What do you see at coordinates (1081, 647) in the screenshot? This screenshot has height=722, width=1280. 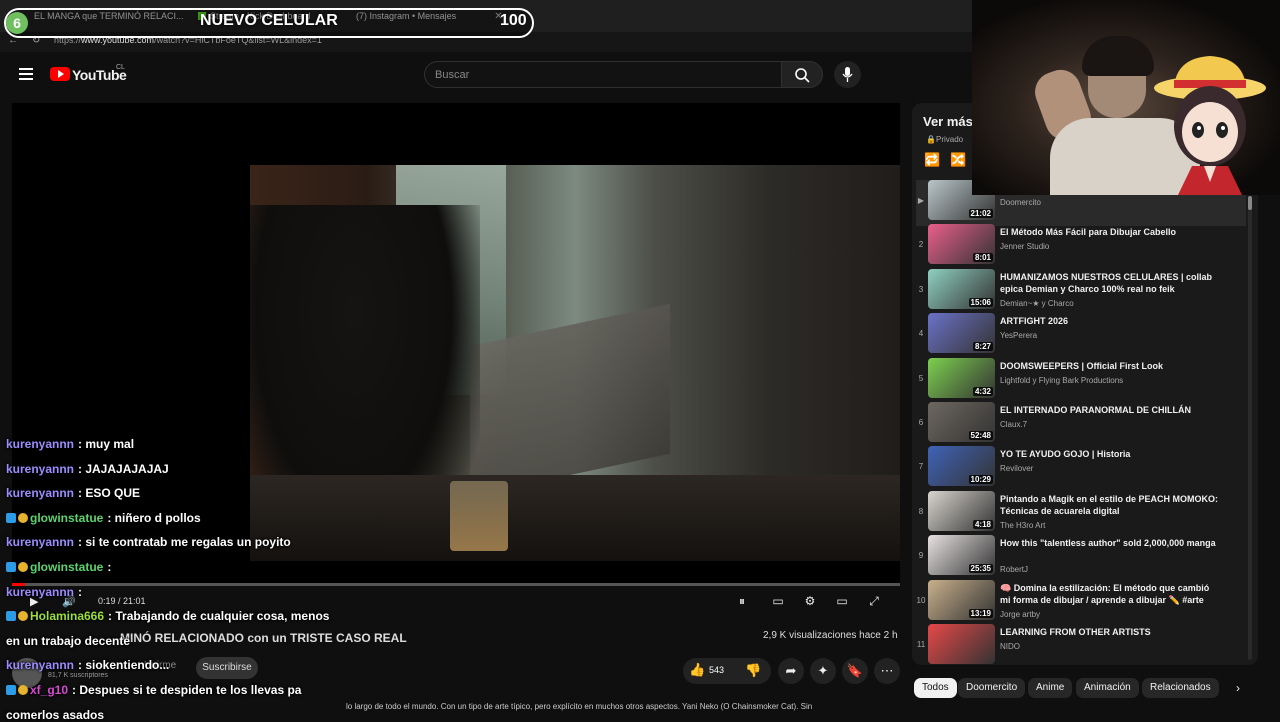 I see `playlist-item: 11 LEARNING FROM OTHER ARTISTS NIDO` at bounding box center [1081, 647].